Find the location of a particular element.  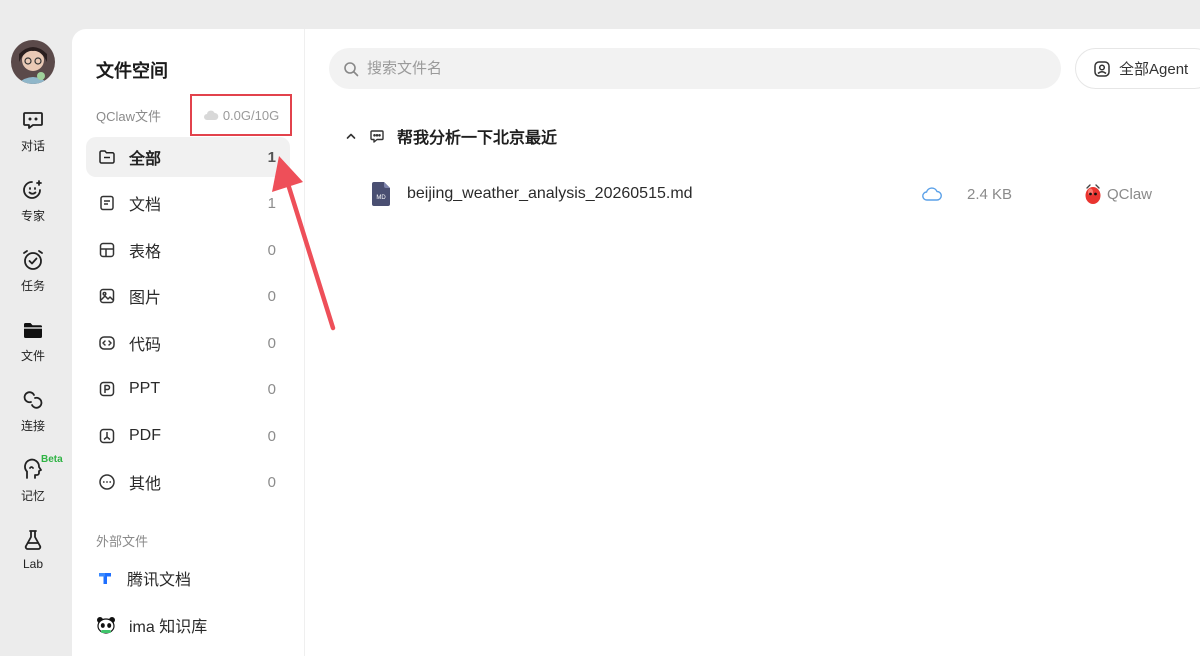

external-ima-knowledge: ima 知识库 is located at coordinates (151, 625).